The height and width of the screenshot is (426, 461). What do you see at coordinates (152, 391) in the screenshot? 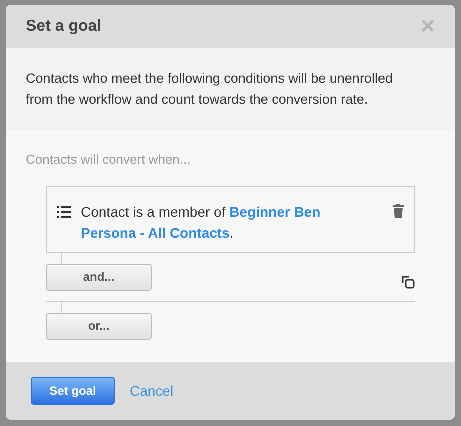
I see `cancel-link: Cancel` at bounding box center [152, 391].